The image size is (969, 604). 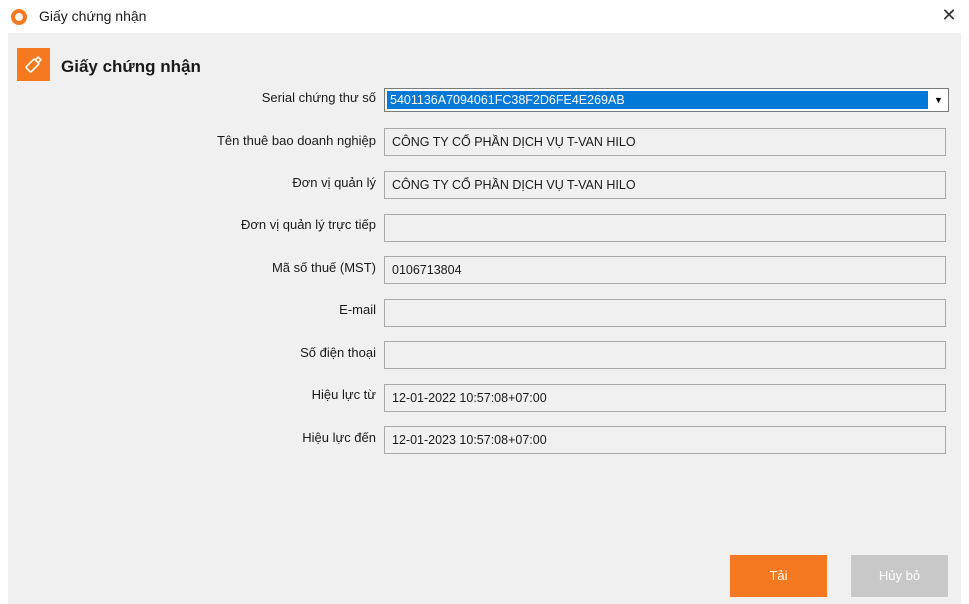 What do you see at coordinates (665, 228) in the screenshot?
I see `direct-org-field` at bounding box center [665, 228].